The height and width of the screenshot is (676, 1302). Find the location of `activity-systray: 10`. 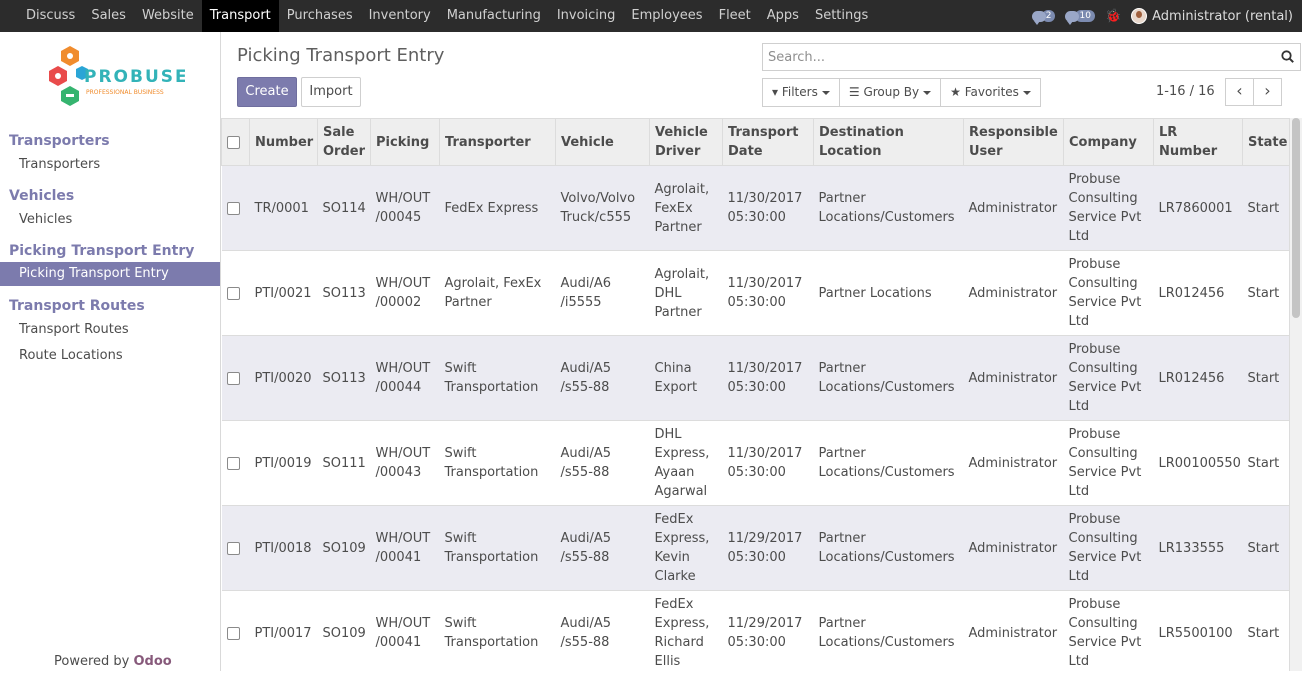

activity-systray: 10 is located at coordinates (1080, 17).